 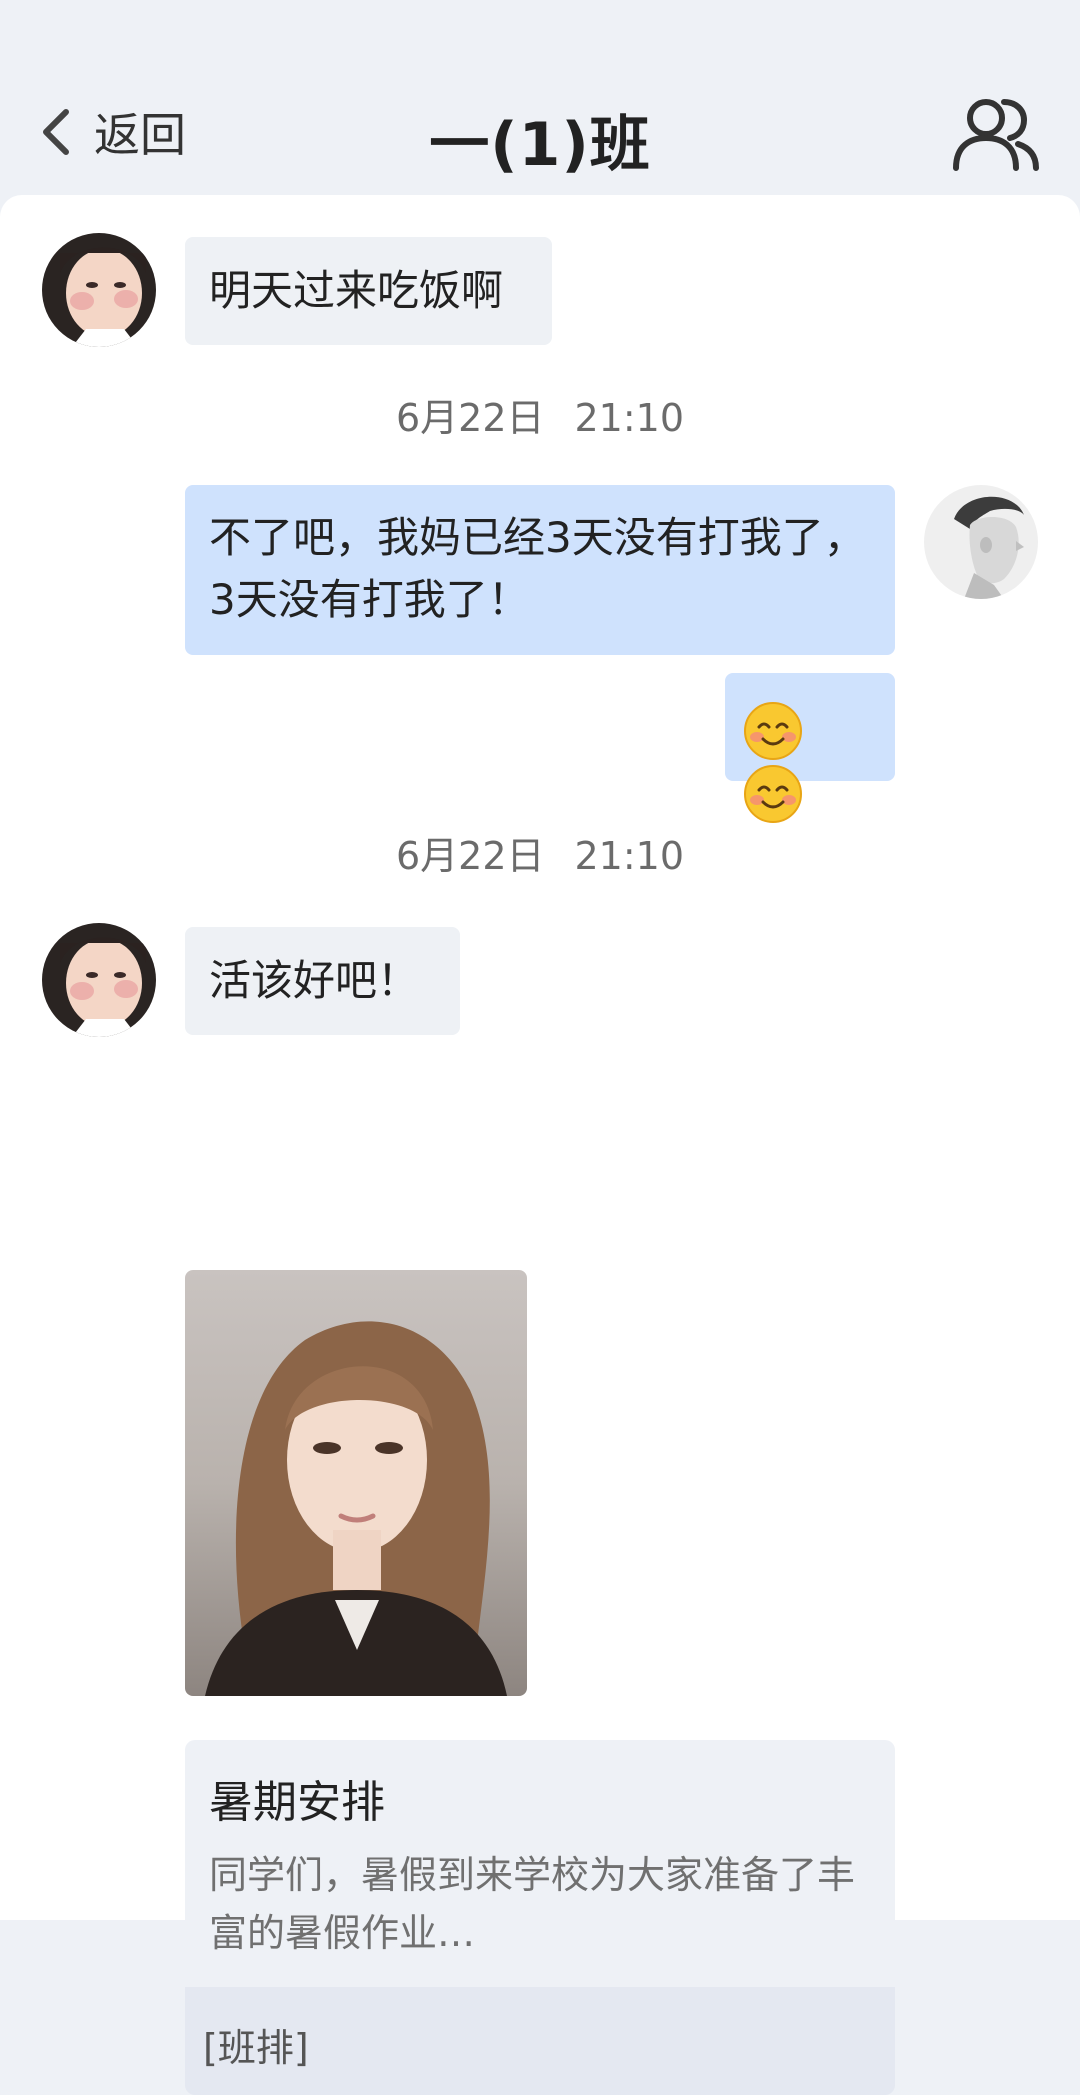 I want to click on announcement-card: 暑期安排 同学们，暑假到来学校为大家准备了丰富的暑假作业… [班排], so click(x=540, y=1917).